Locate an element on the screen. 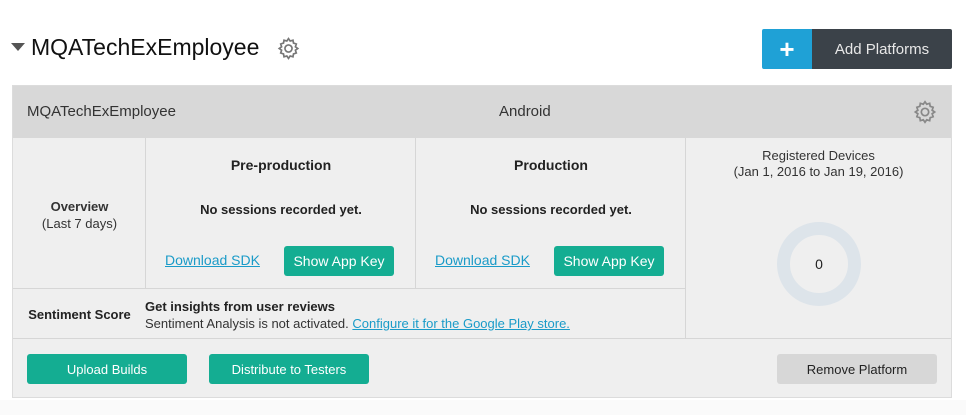  upload-builds-button: Upload Builds is located at coordinates (107, 369).